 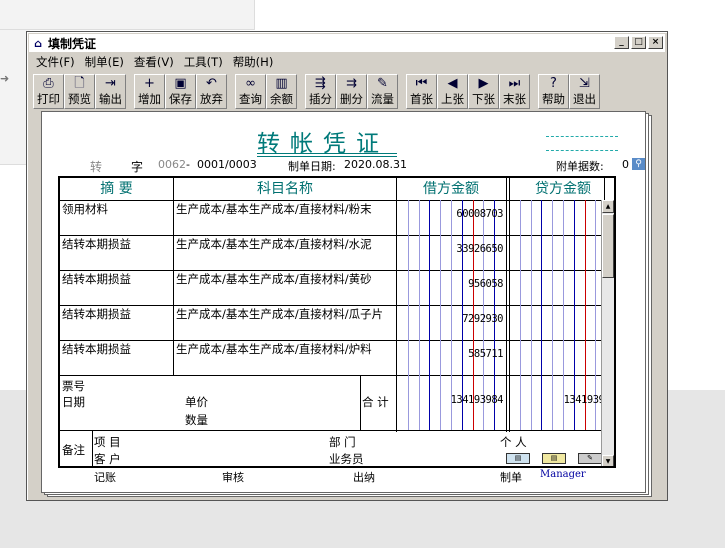 I want to click on menu-bar: 文件(F) 制单(E) 查看(V) 工具(T) 帮助(H), so click(x=154, y=62).